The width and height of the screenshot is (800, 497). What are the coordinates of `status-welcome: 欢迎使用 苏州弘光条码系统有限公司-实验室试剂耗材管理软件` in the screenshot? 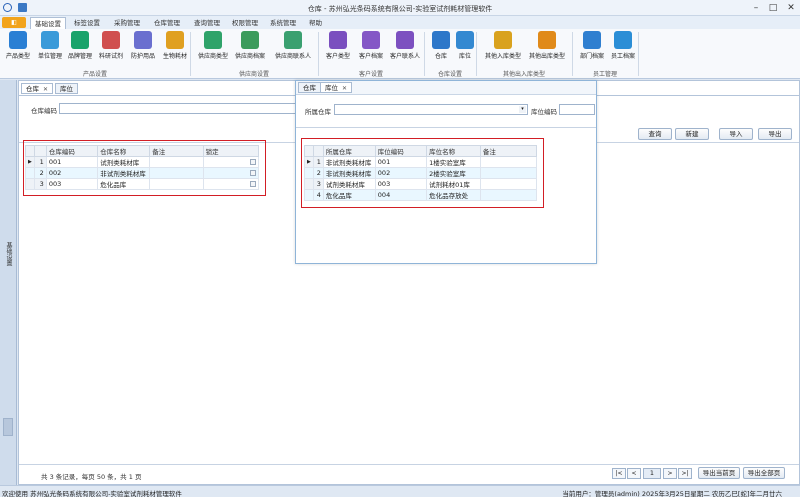 It's located at (92, 493).